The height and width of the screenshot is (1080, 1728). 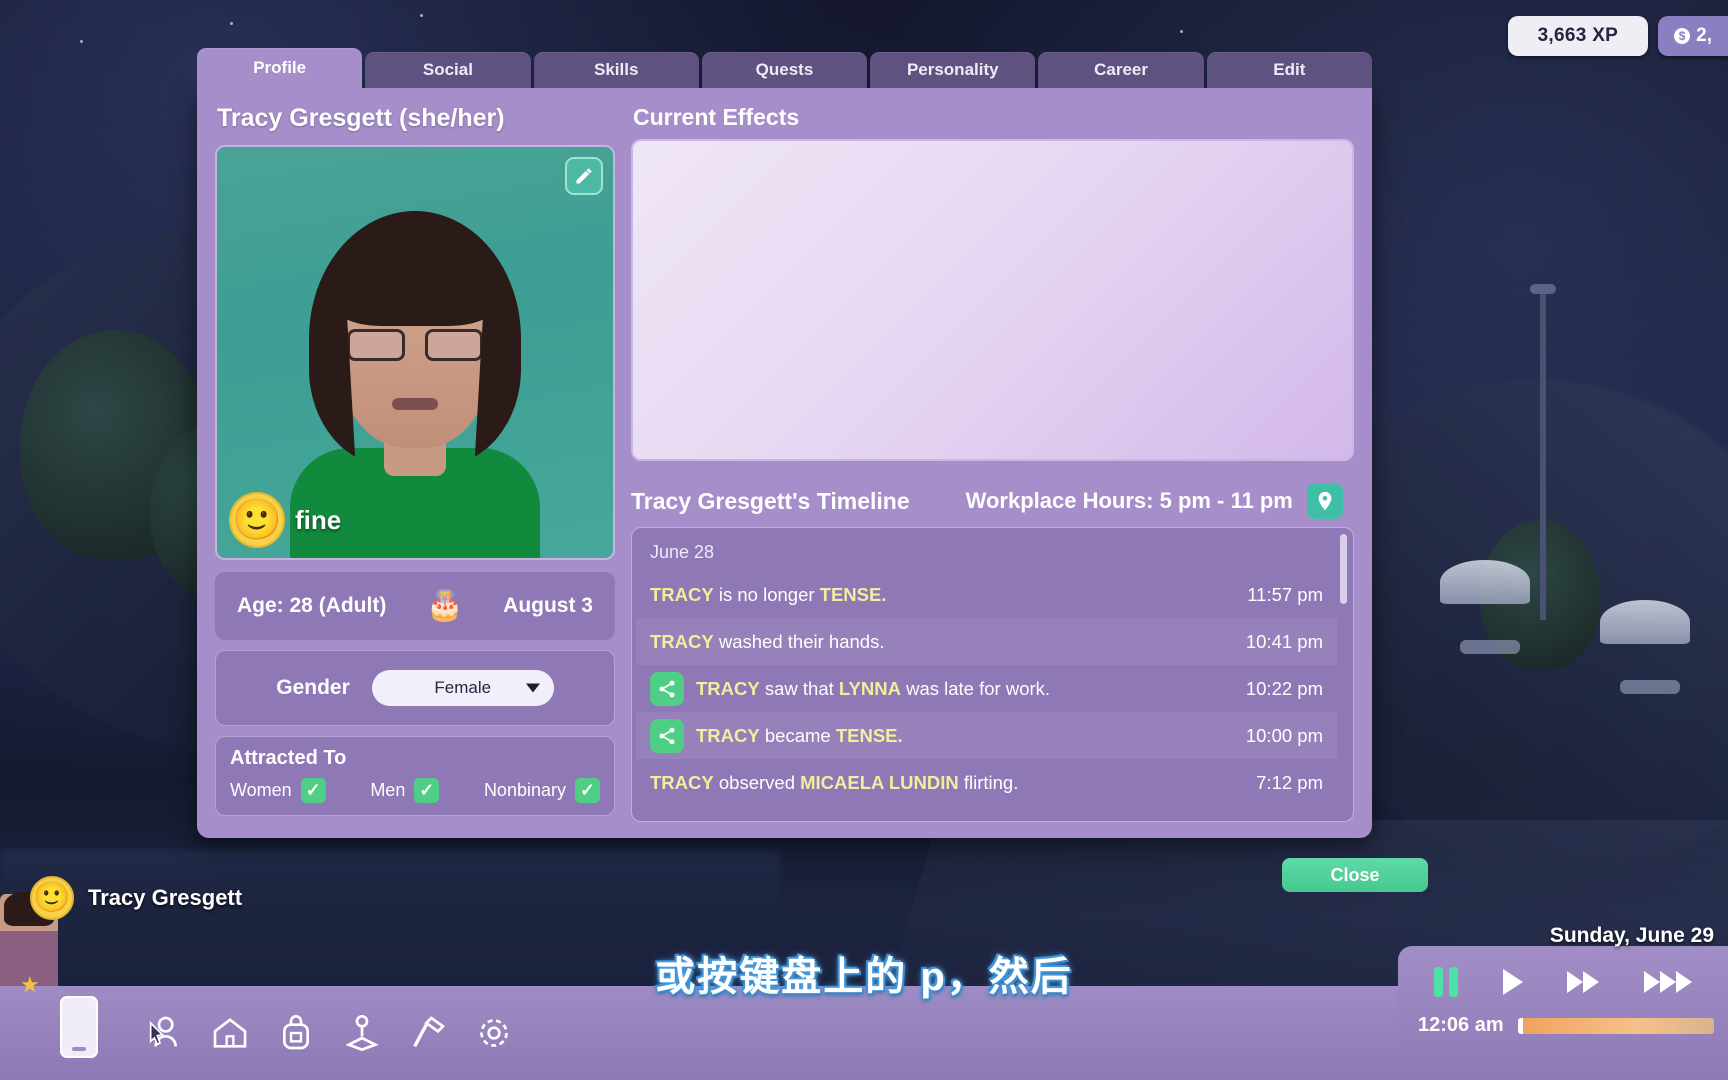 I want to click on gear-icon, so click(x=494, y=1033).